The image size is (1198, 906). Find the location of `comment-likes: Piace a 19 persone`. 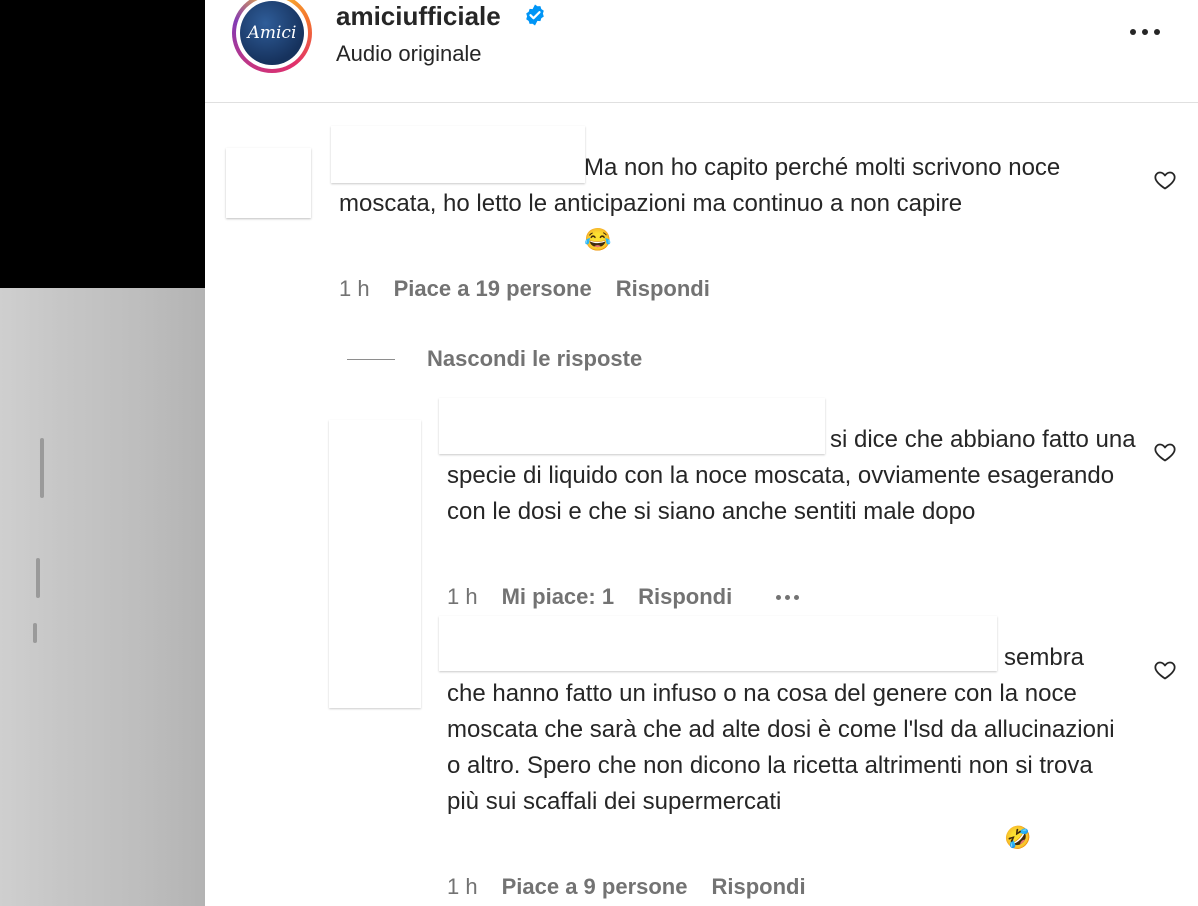

comment-likes: Piace a 19 persone is located at coordinates (493, 289).